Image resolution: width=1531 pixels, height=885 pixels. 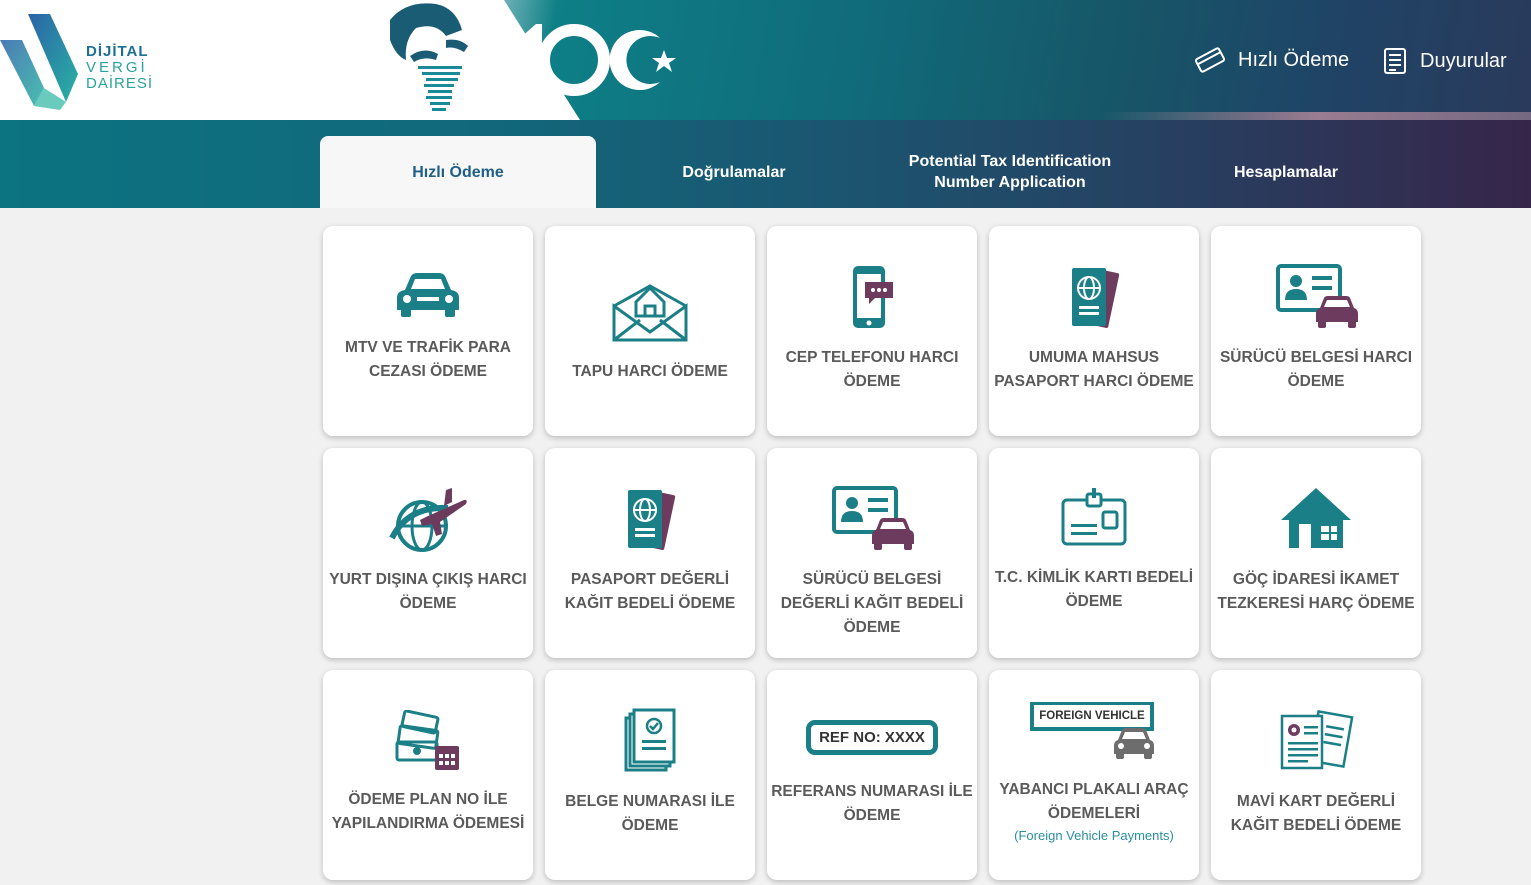 I want to click on card-passport-paper-fee: PASAPORT DEĞERLİ KAĞIT BEDELİ ÖDEME, so click(x=650, y=553).